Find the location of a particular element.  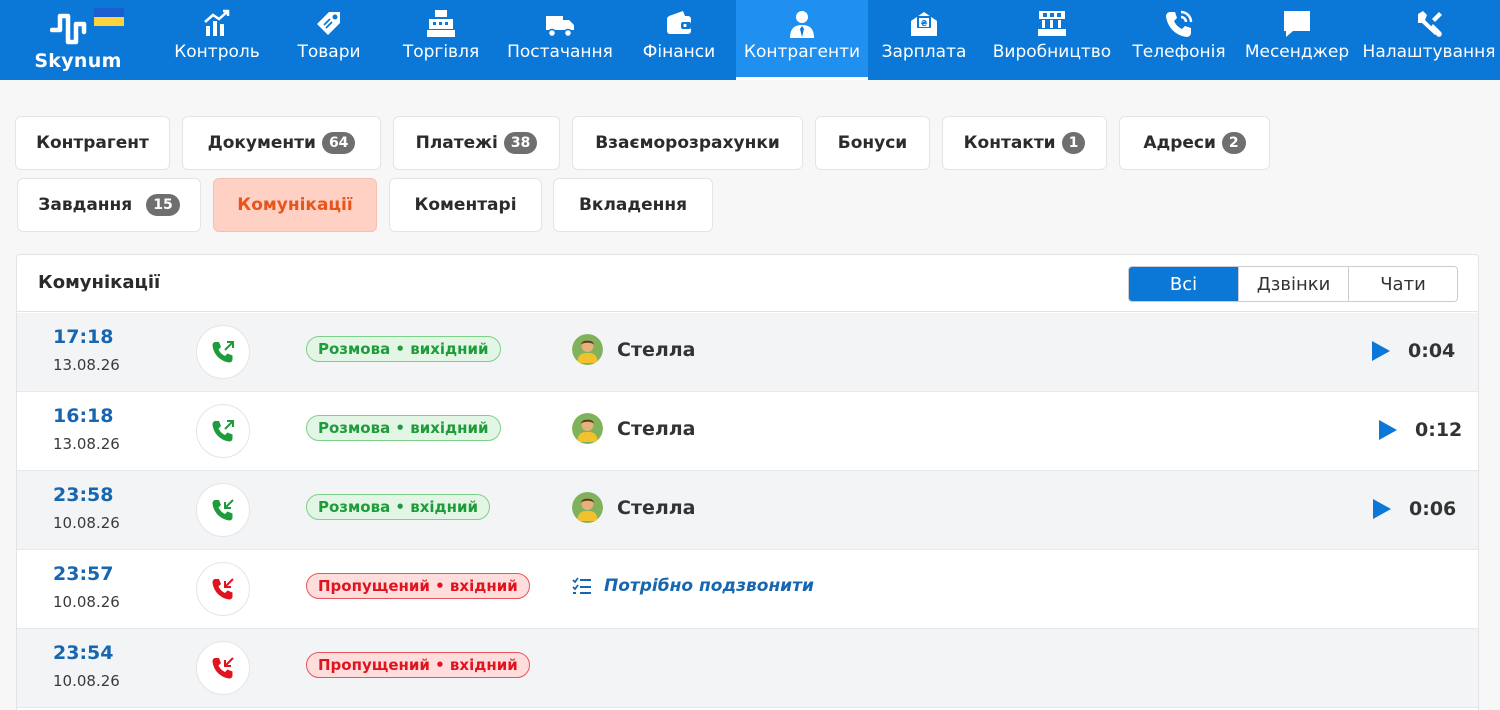

active-nav-underline is located at coordinates (802, 78).